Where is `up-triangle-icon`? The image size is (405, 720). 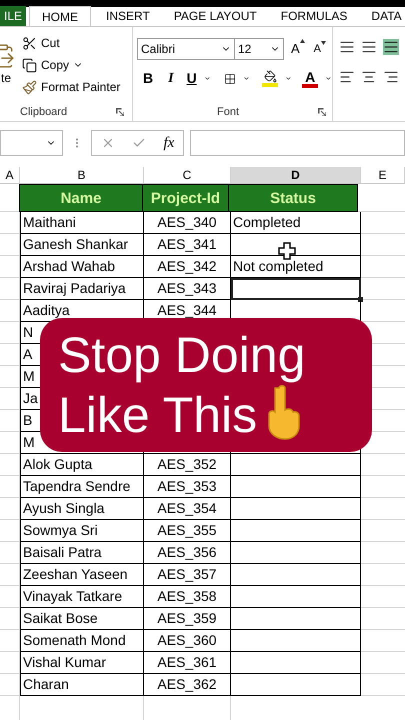 up-triangle-icon is located at coordinates (302, 41).